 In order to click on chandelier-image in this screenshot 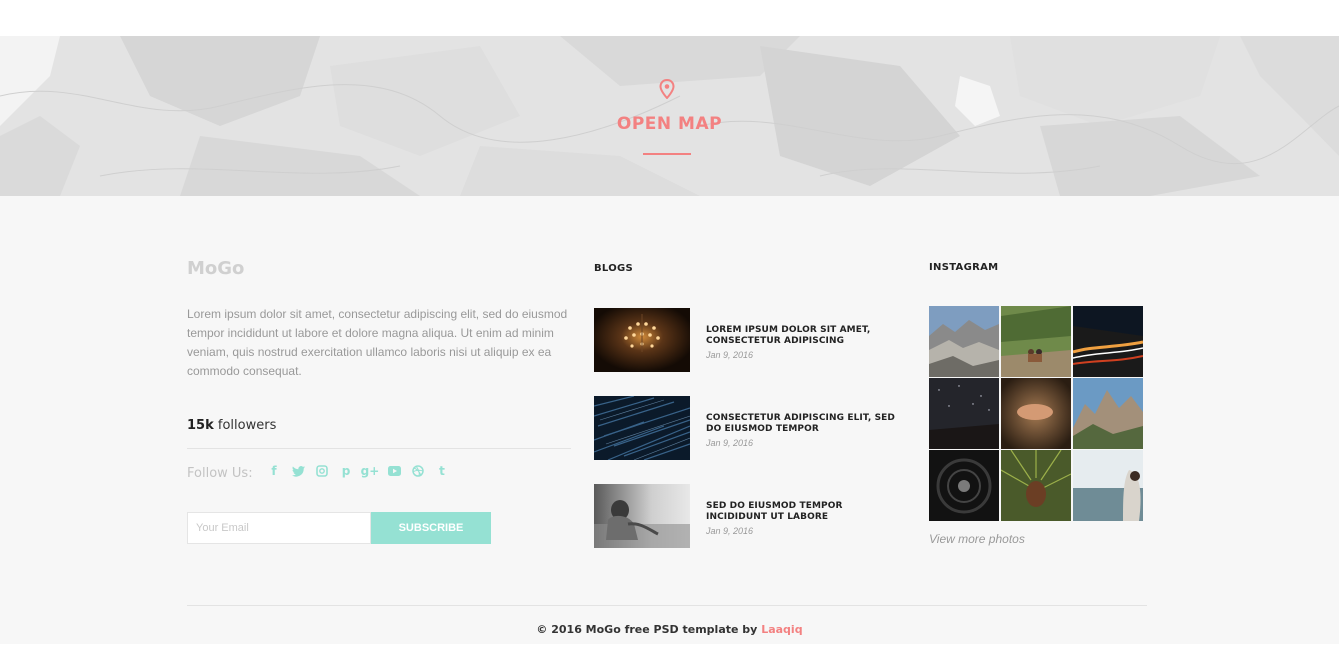, I will do `click(642, 340)`.